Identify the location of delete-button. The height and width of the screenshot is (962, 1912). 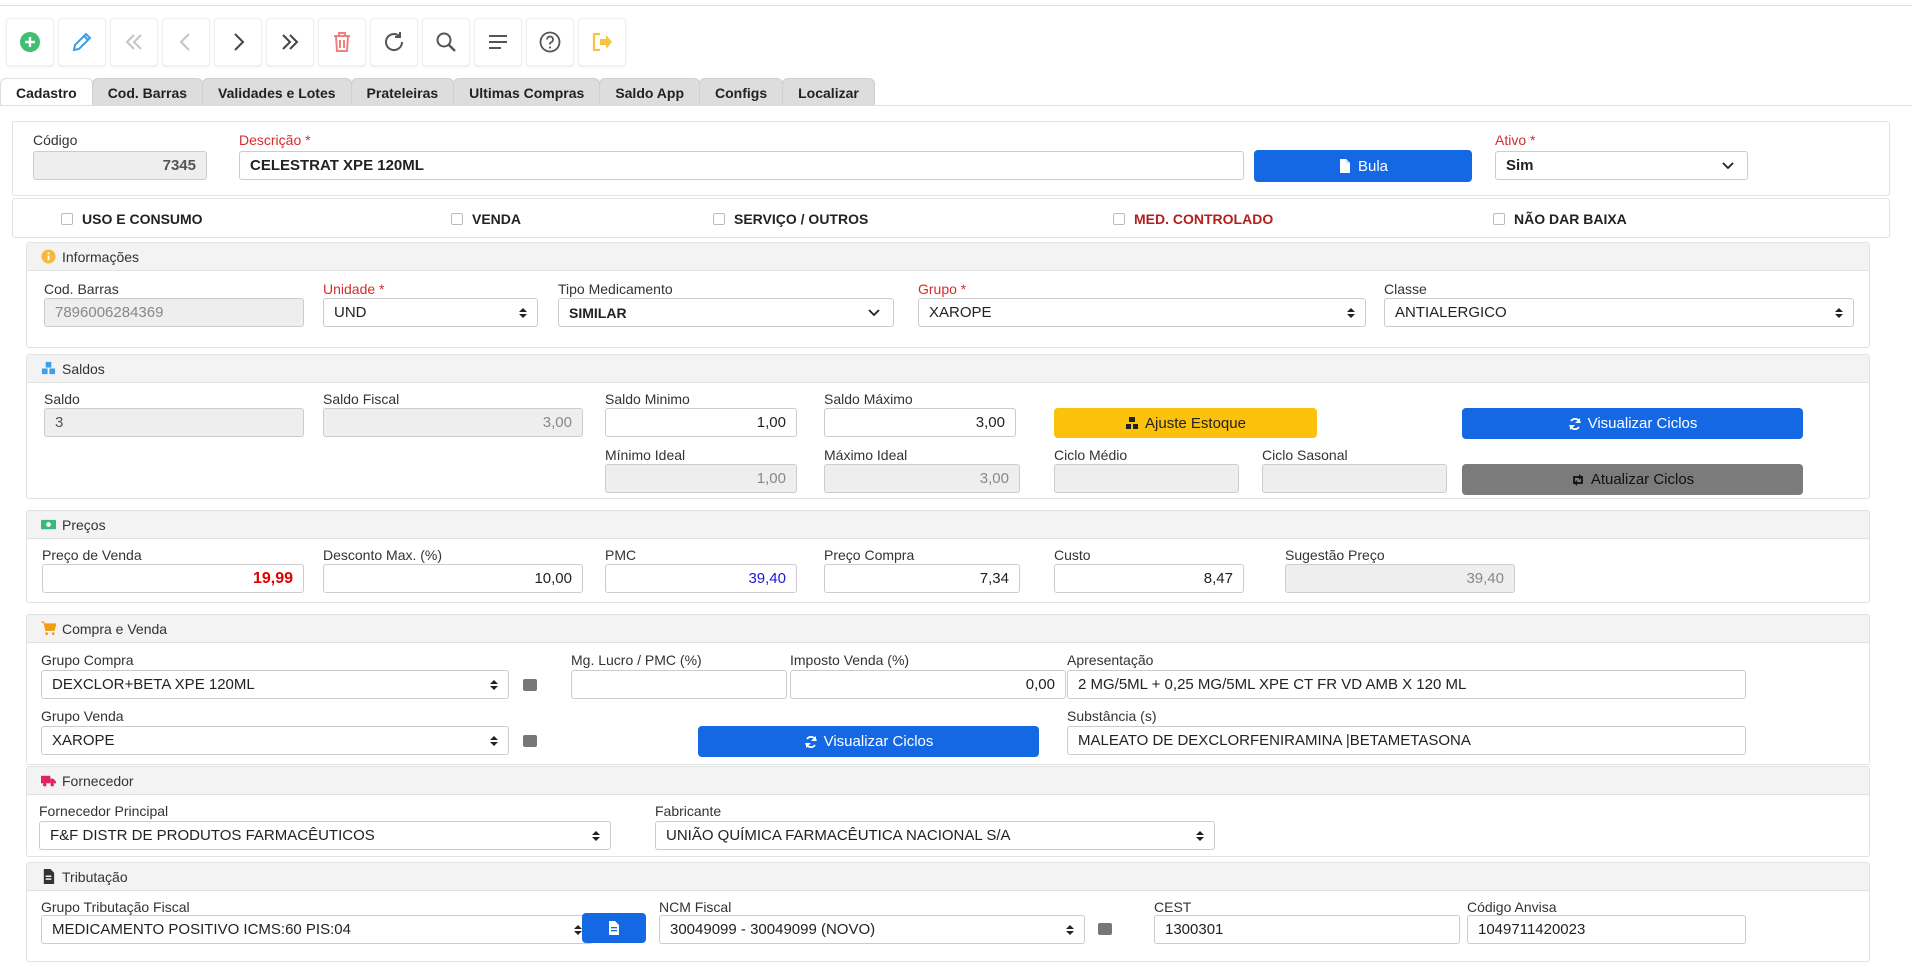
(342, 42).